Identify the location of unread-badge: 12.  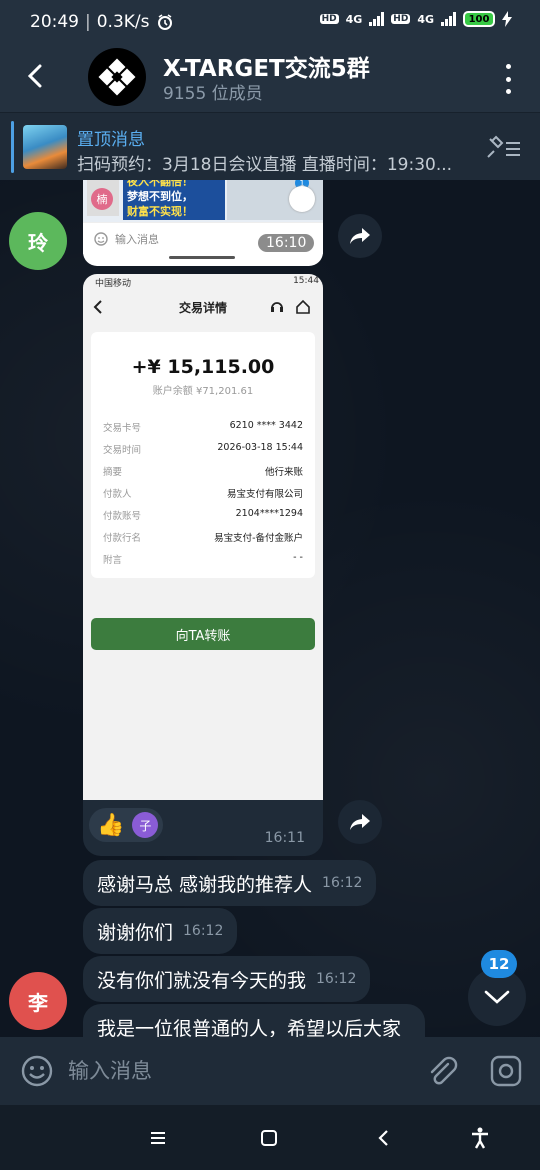
(499, 964).